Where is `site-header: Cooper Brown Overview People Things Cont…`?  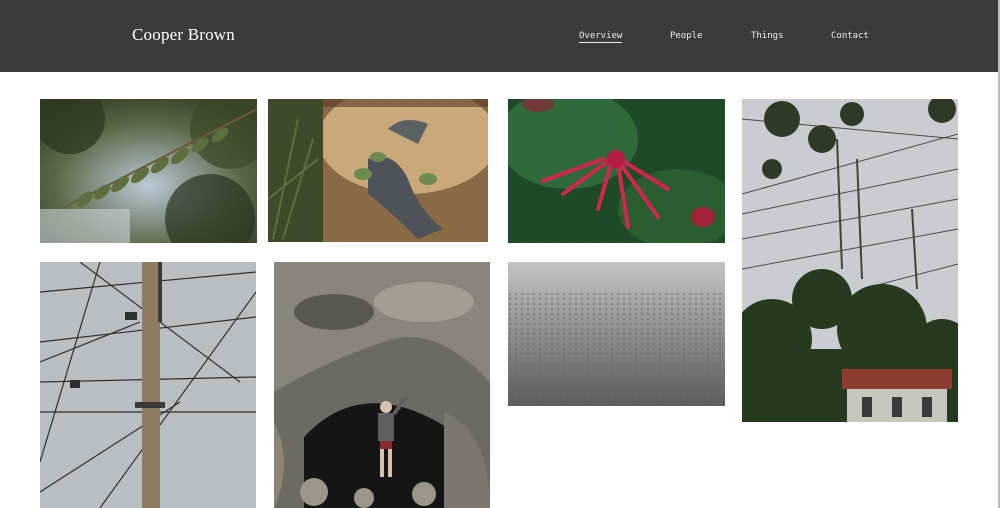
site-header: Cooper Brown Overview People Things Cont… is located at coordinates (499, 36).